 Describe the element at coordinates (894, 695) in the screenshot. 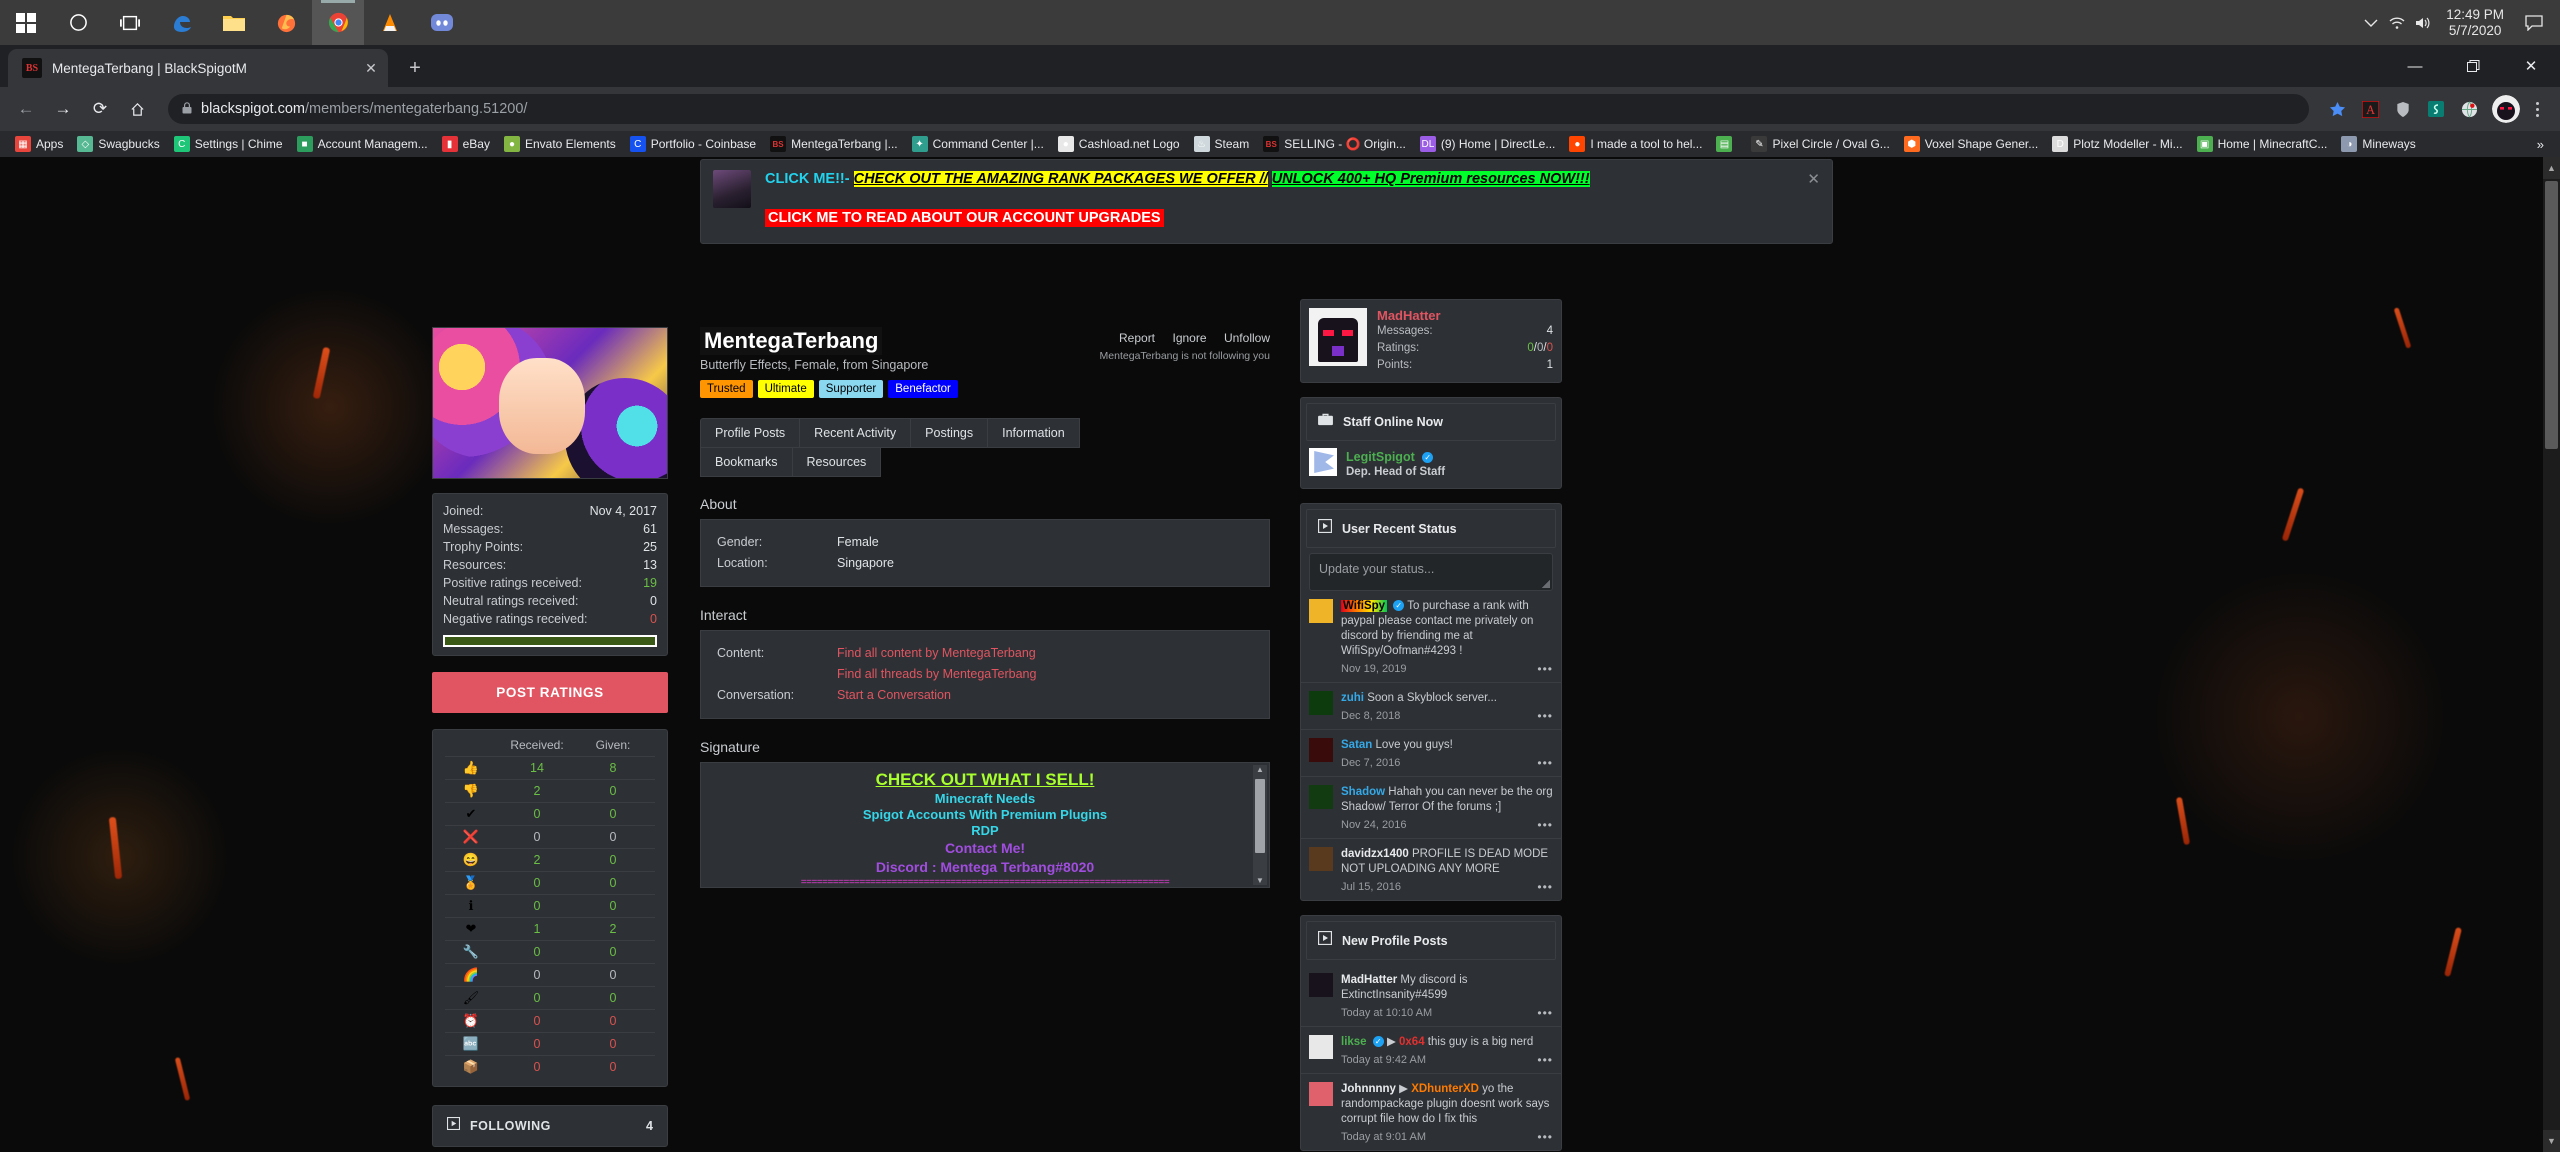

I see `start-conversation-link: Start a Conversation` at that location.